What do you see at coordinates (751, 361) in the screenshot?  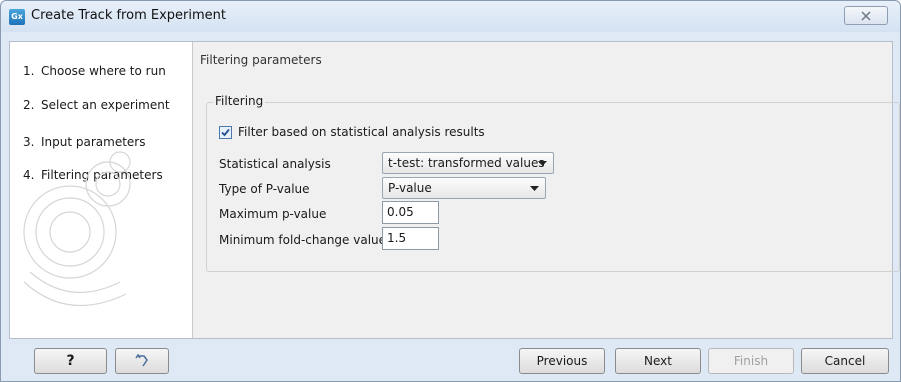 I see `finish-button: Finish` at bounding box center [751, 361].